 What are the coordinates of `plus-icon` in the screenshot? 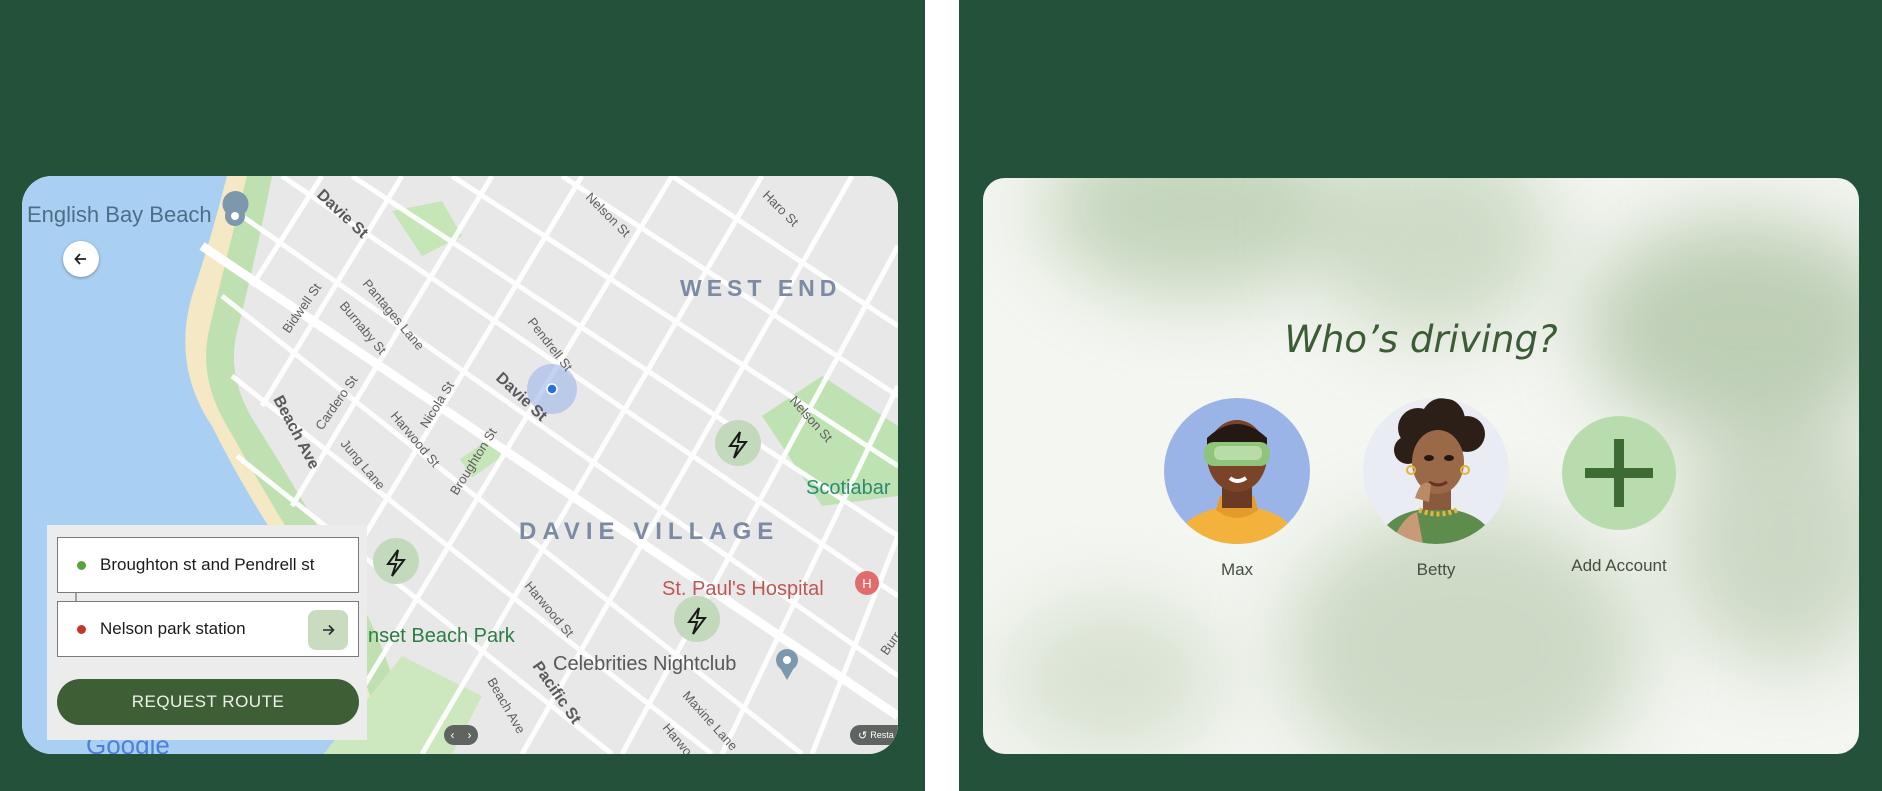 It's located at (1619, 473).